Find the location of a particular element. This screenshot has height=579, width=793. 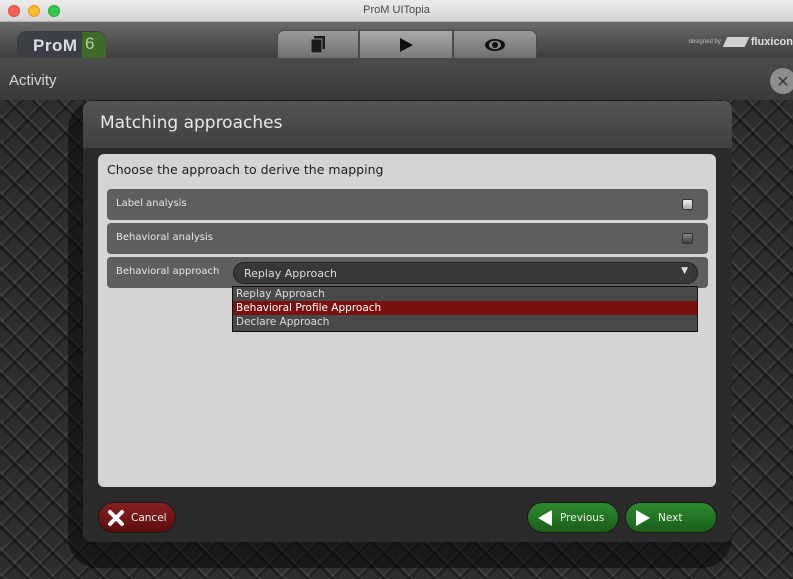

next-button-label: Next is located at coordinates (670, 517).